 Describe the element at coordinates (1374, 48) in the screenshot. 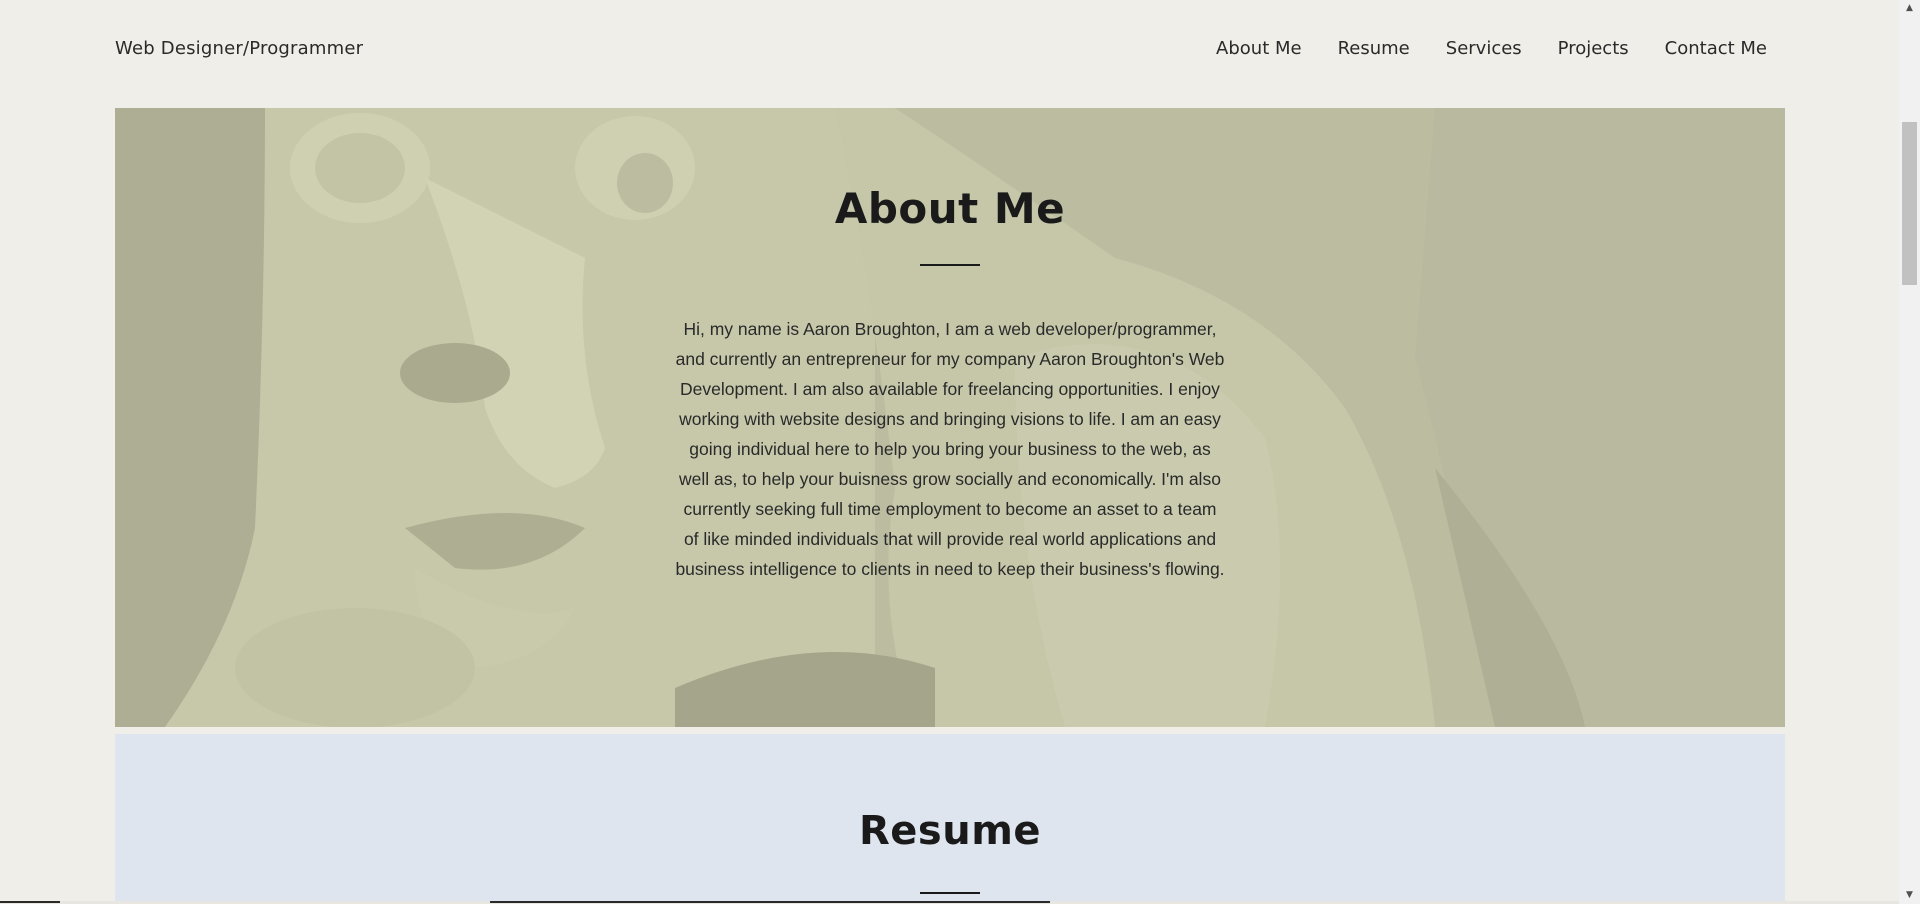

I see `nav-item-resume: Resume` at that location.